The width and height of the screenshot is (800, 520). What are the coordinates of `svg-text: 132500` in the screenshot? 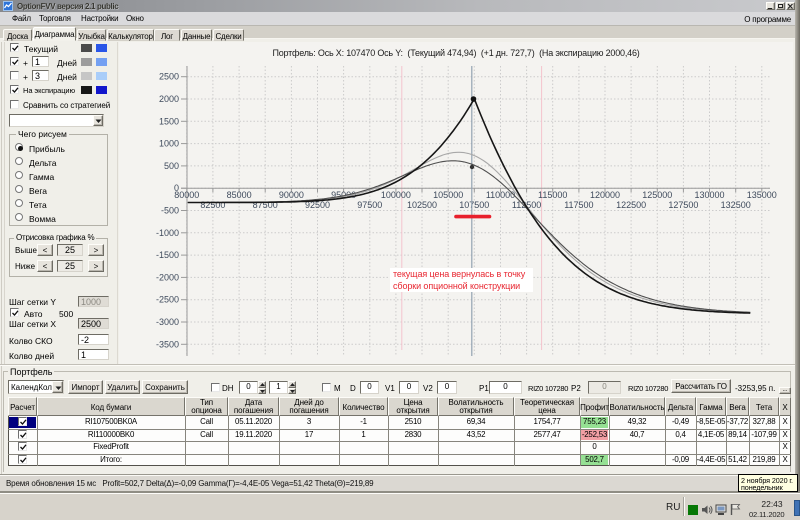 It's located at (736, 205).